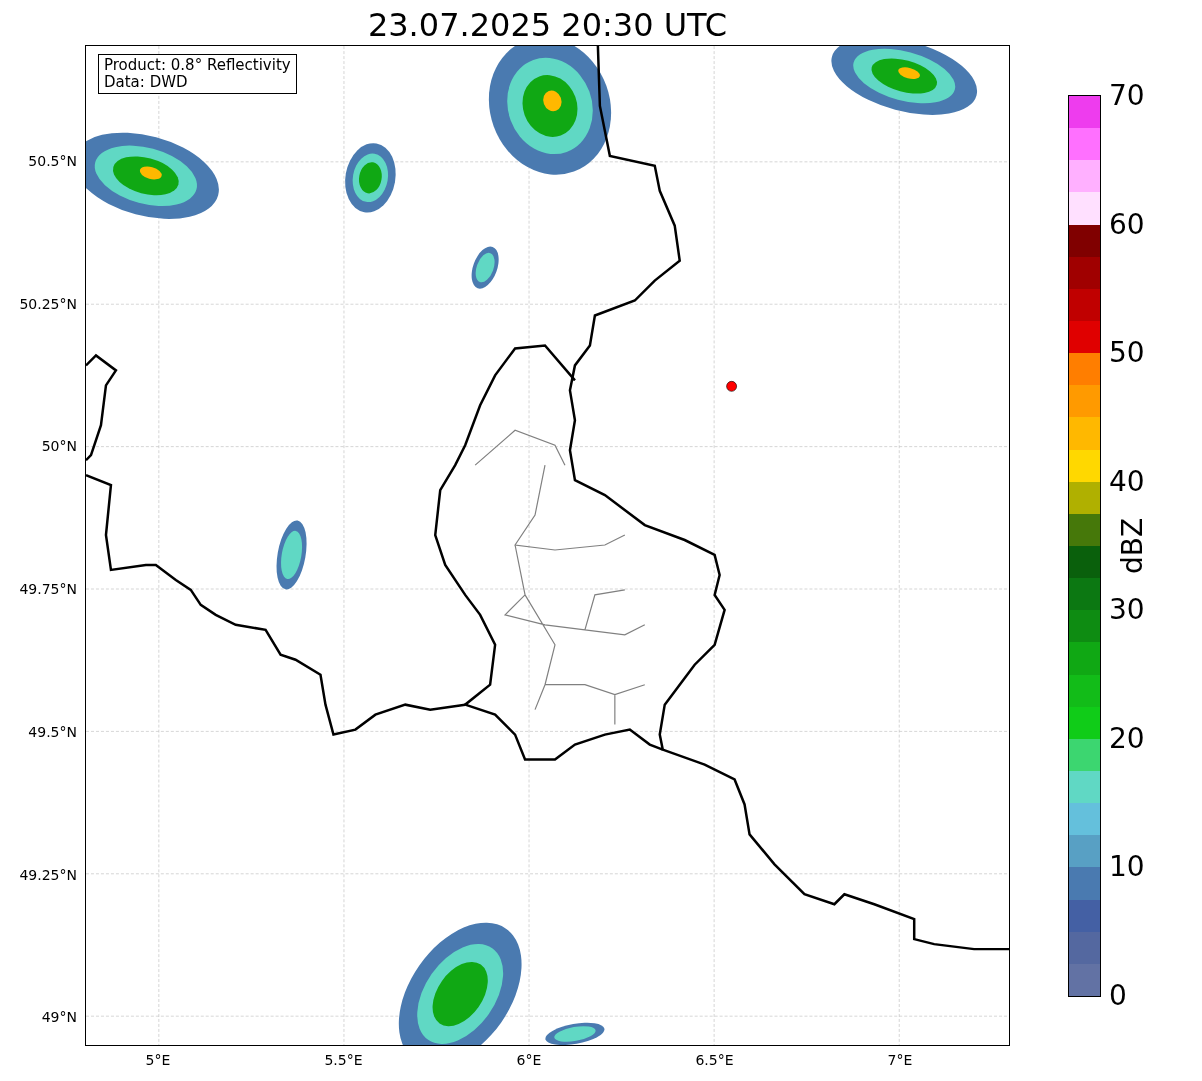 This screenshot has width=1202, height=1081. I want to click on y-tick-label: 49.5°N, so click(52, 731).